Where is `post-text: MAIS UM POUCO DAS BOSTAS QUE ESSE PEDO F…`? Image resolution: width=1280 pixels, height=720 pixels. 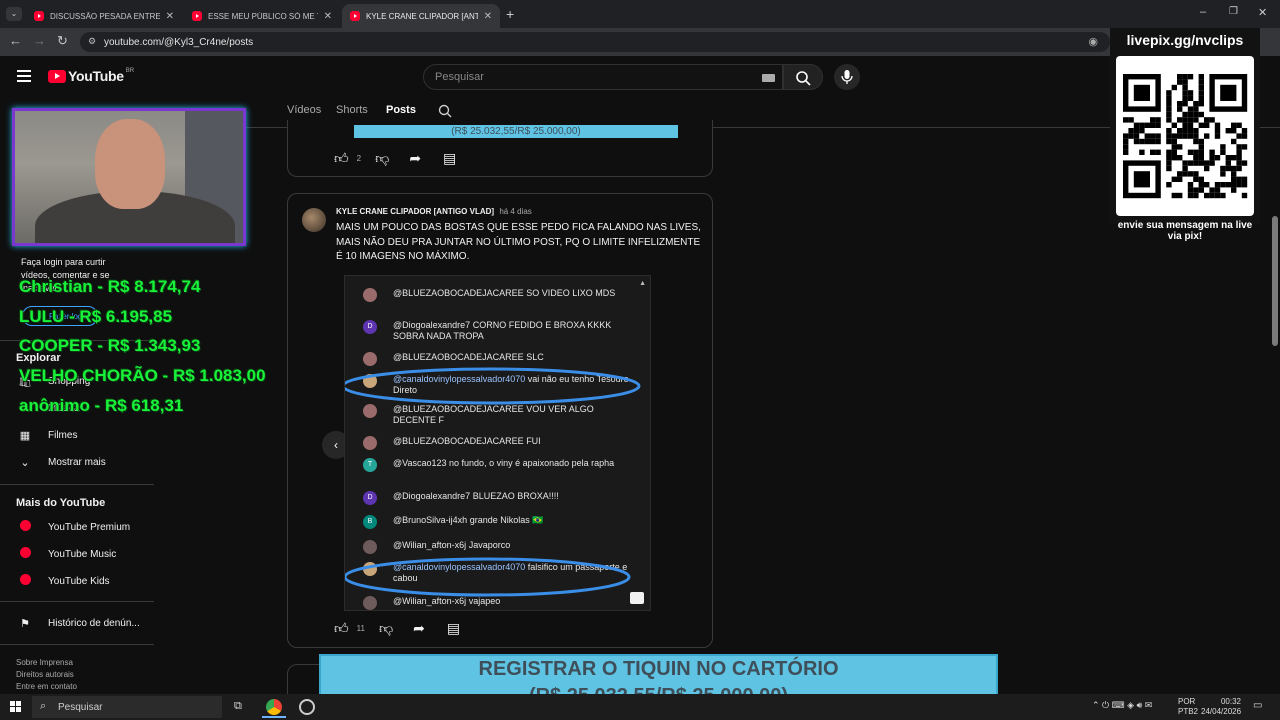
post-text: MAIS UM POUCO DAS BOSTAS QUE ESSE PEDO F… is located at coordinates (518, 242).